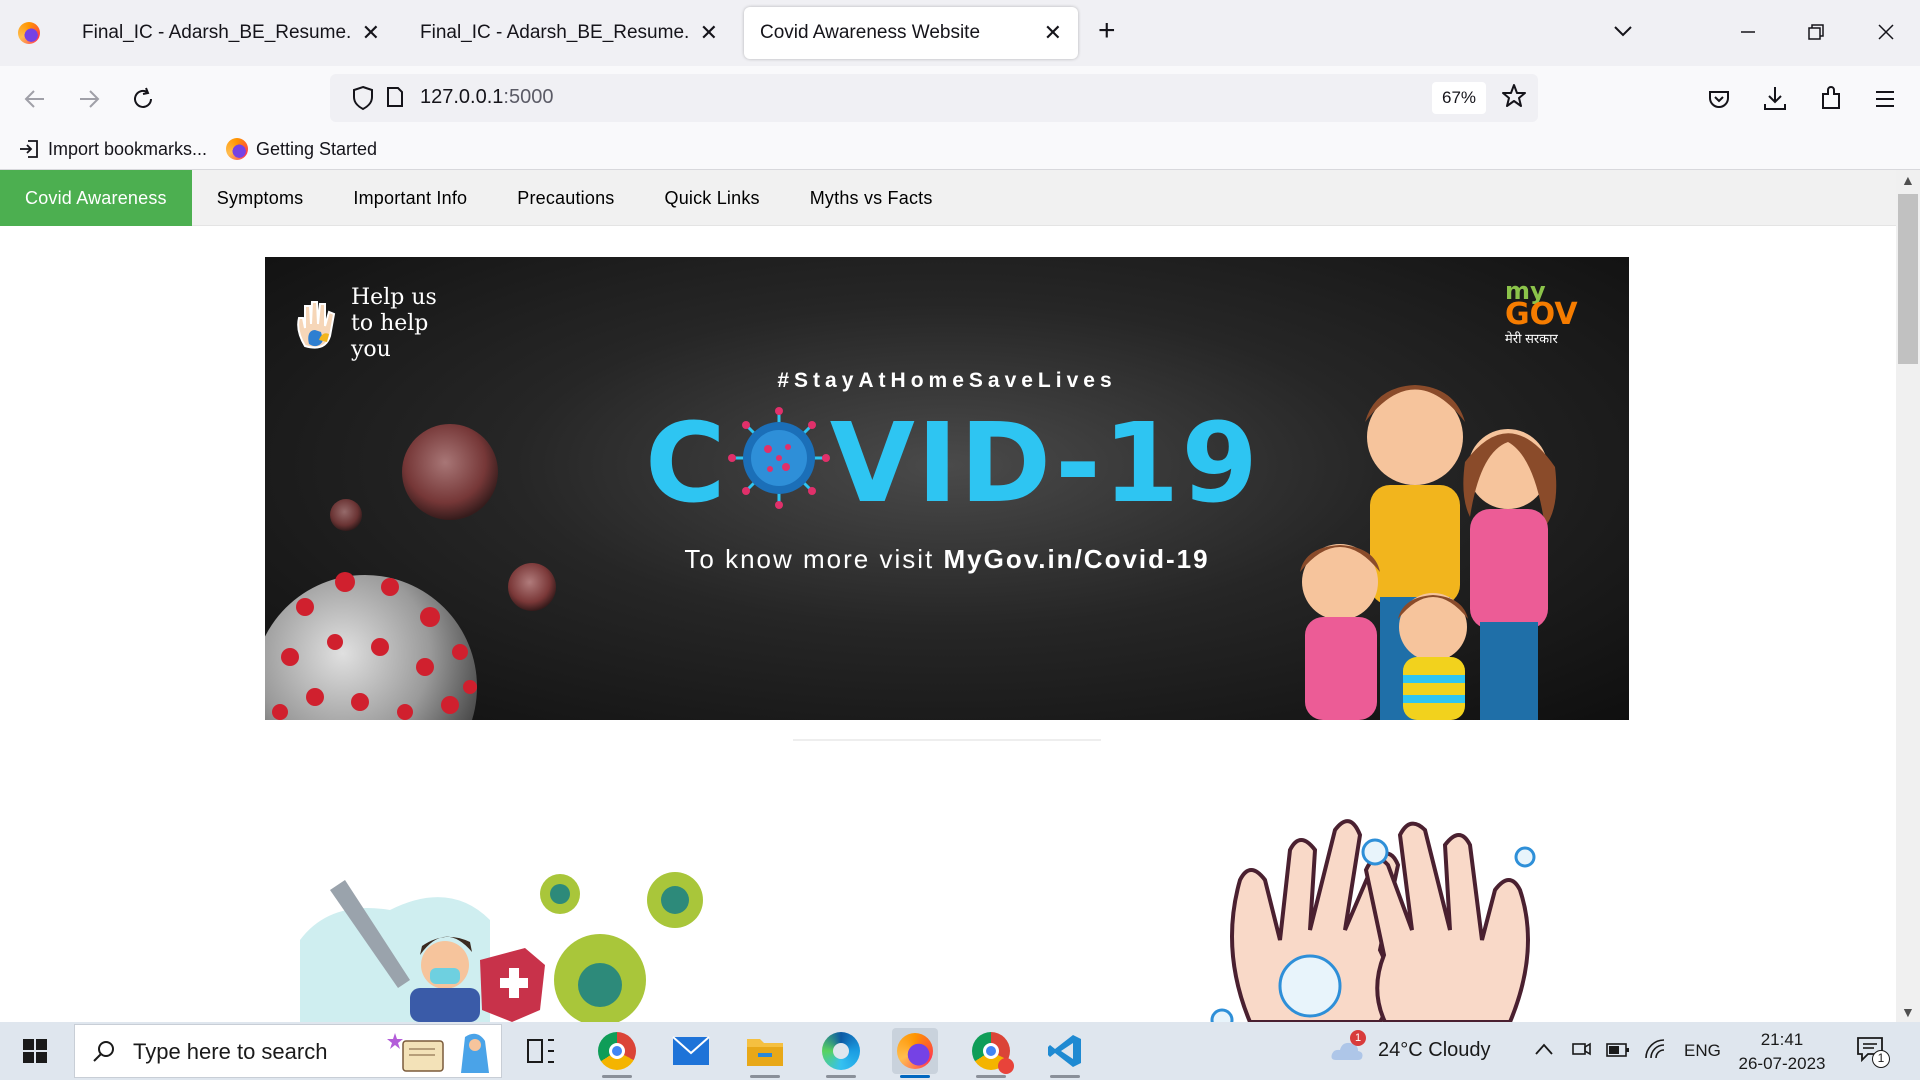 The width and height of the screenshot is (1920, 1080). Describe the element at coordinates (1459, 98) in the screenshot. I see `zoom-level-button: 67%` at that location.